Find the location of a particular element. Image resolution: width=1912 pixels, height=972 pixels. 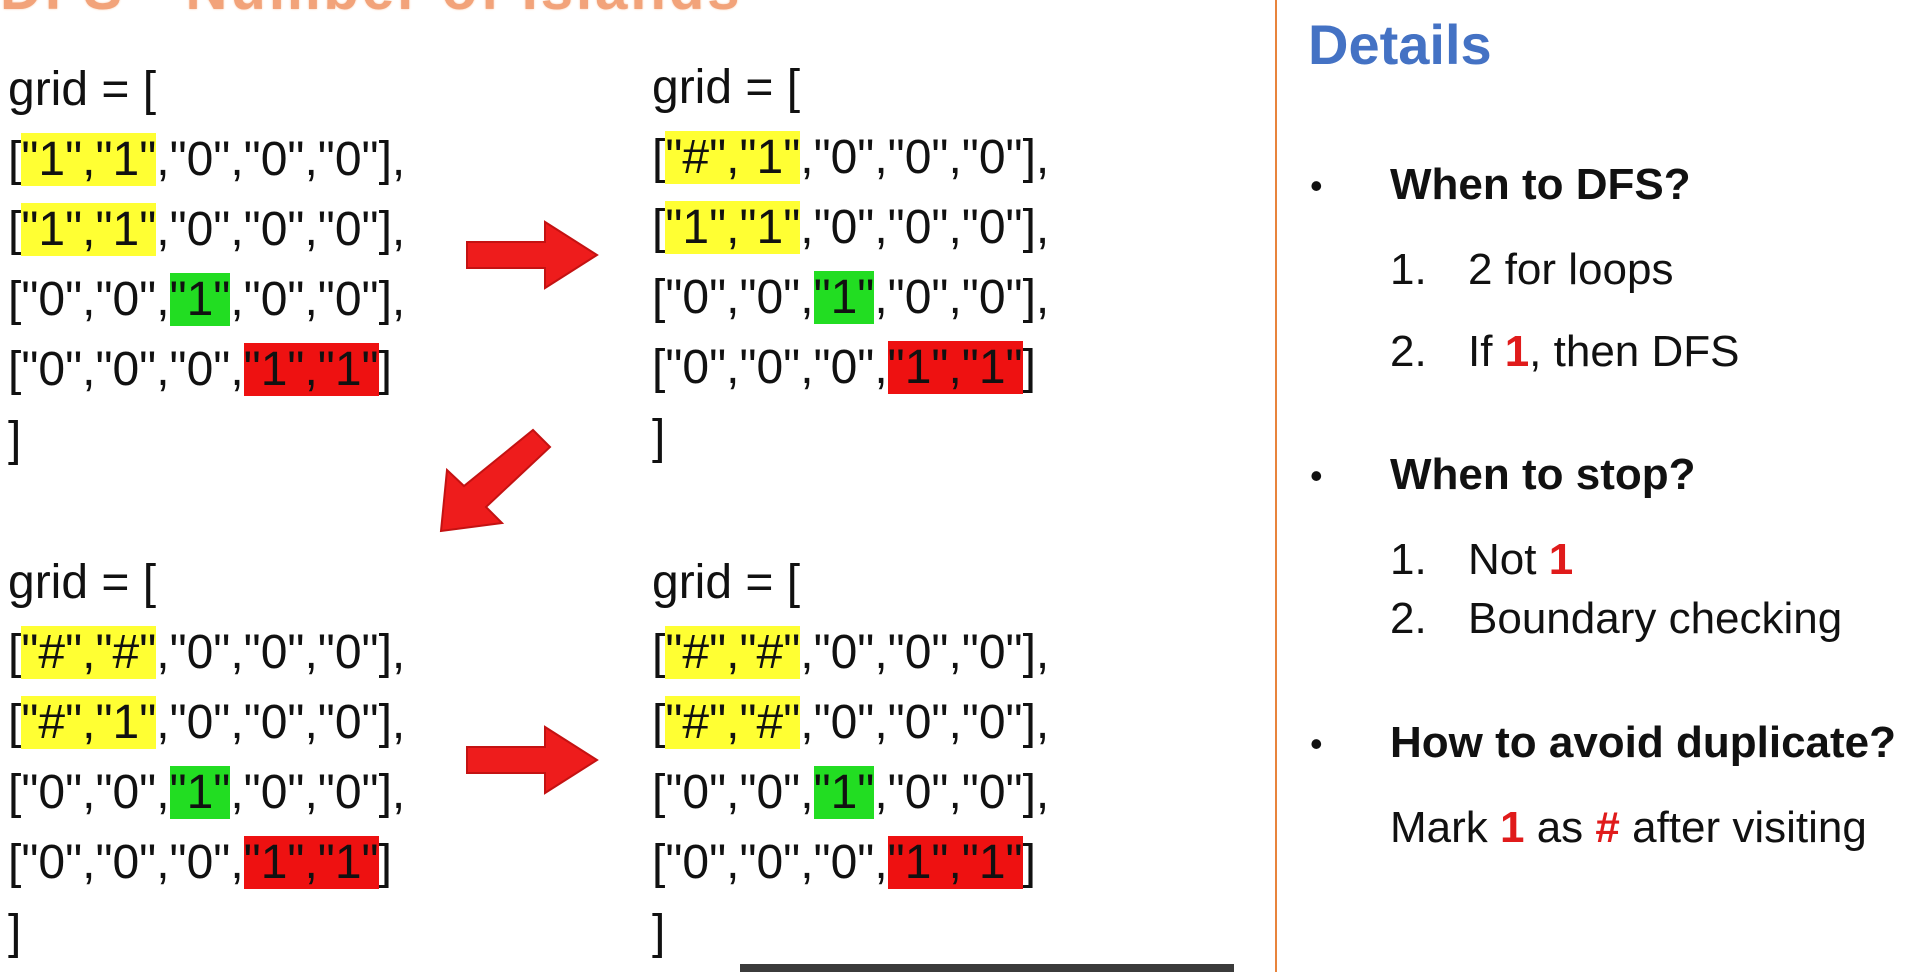

slide-title-cropped: DFS - Number of Islands is located at coordinates (630, 7).